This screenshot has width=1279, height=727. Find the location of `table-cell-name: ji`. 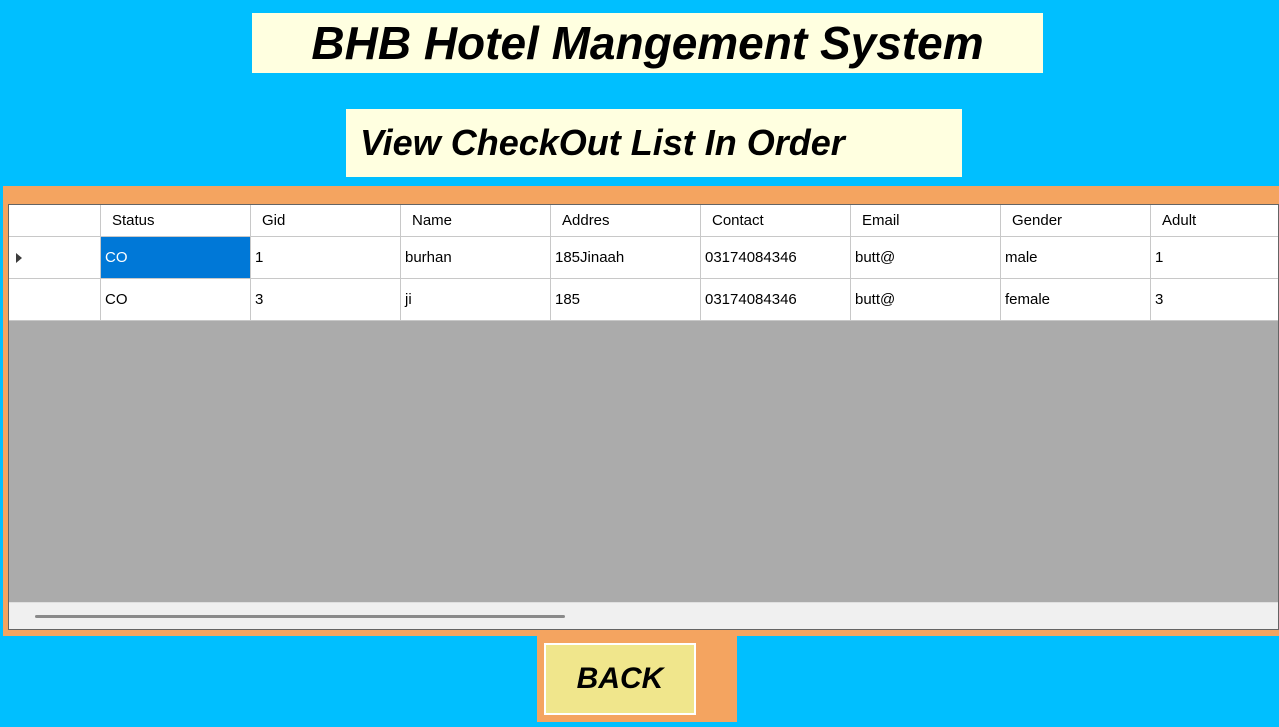

table-cell-name: ji is located at coordinates (476, 299).